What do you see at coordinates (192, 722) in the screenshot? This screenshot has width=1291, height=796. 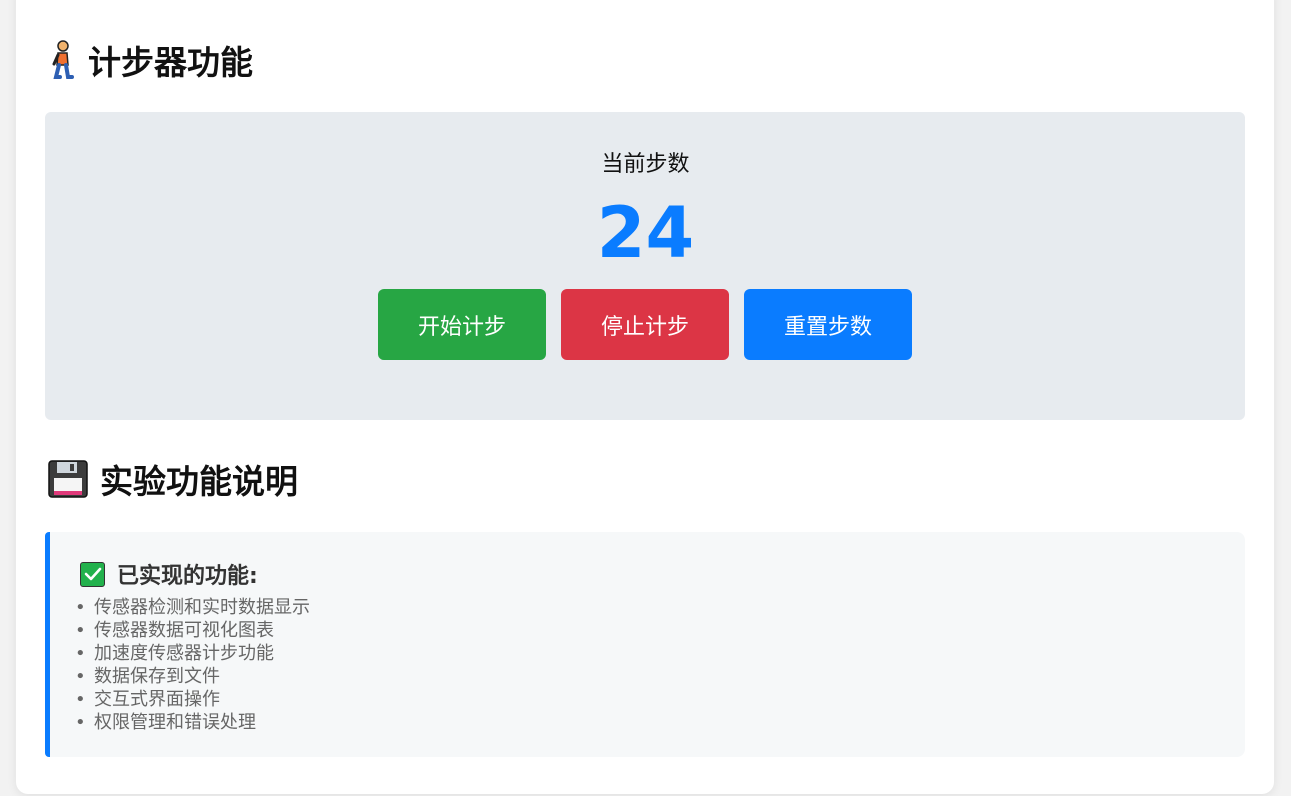 I see `feature-item: 权限管理和错误处理` at bounding box center [192, 722].